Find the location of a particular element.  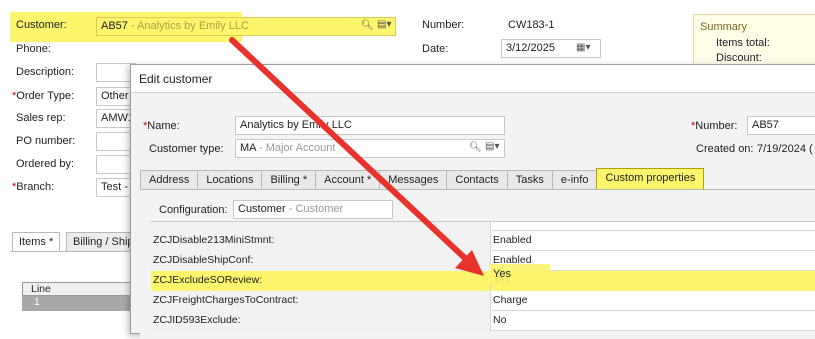

property-value: No is located at coordinates (653, 321).